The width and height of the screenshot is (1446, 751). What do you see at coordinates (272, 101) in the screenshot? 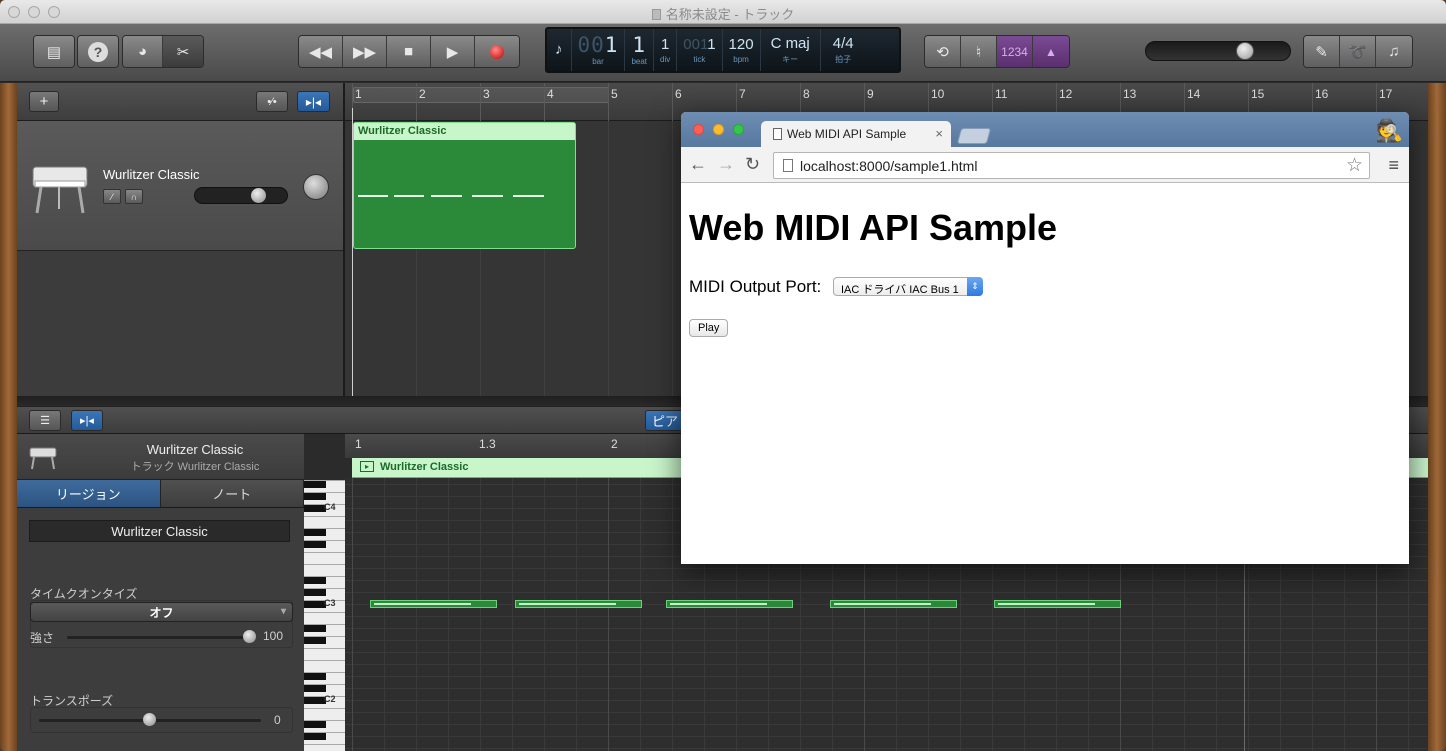
I see `automation-button: •⁄•` at bounding box center [272, 101].